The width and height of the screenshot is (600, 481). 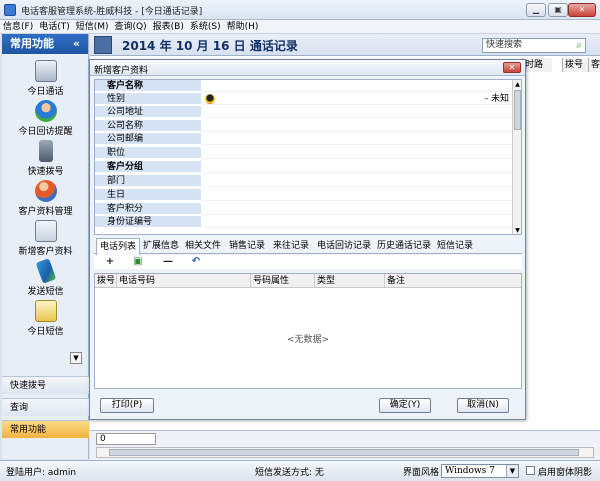 I want to click on field-label: 公司名称, so click(x=148, y=126).